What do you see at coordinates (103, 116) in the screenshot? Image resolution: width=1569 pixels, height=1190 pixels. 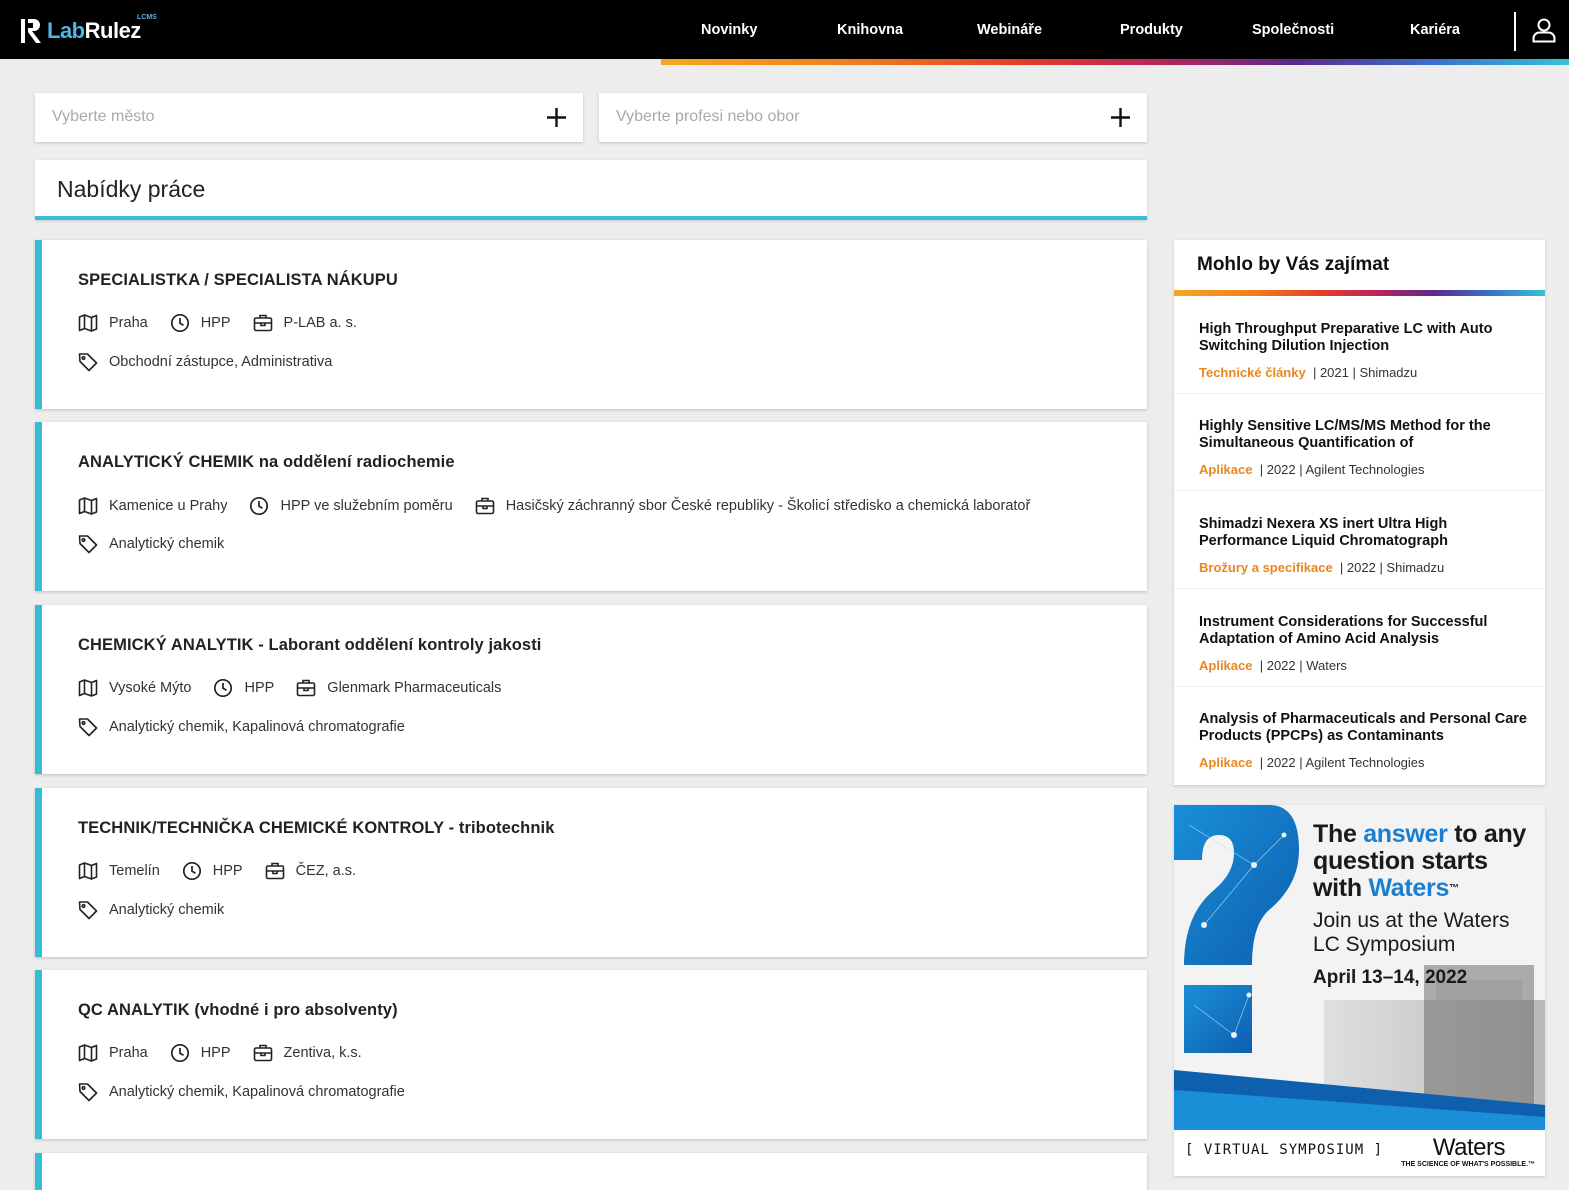 I see `city-filter-placeholder: Vyberte město` at bounding box center [103, 116].